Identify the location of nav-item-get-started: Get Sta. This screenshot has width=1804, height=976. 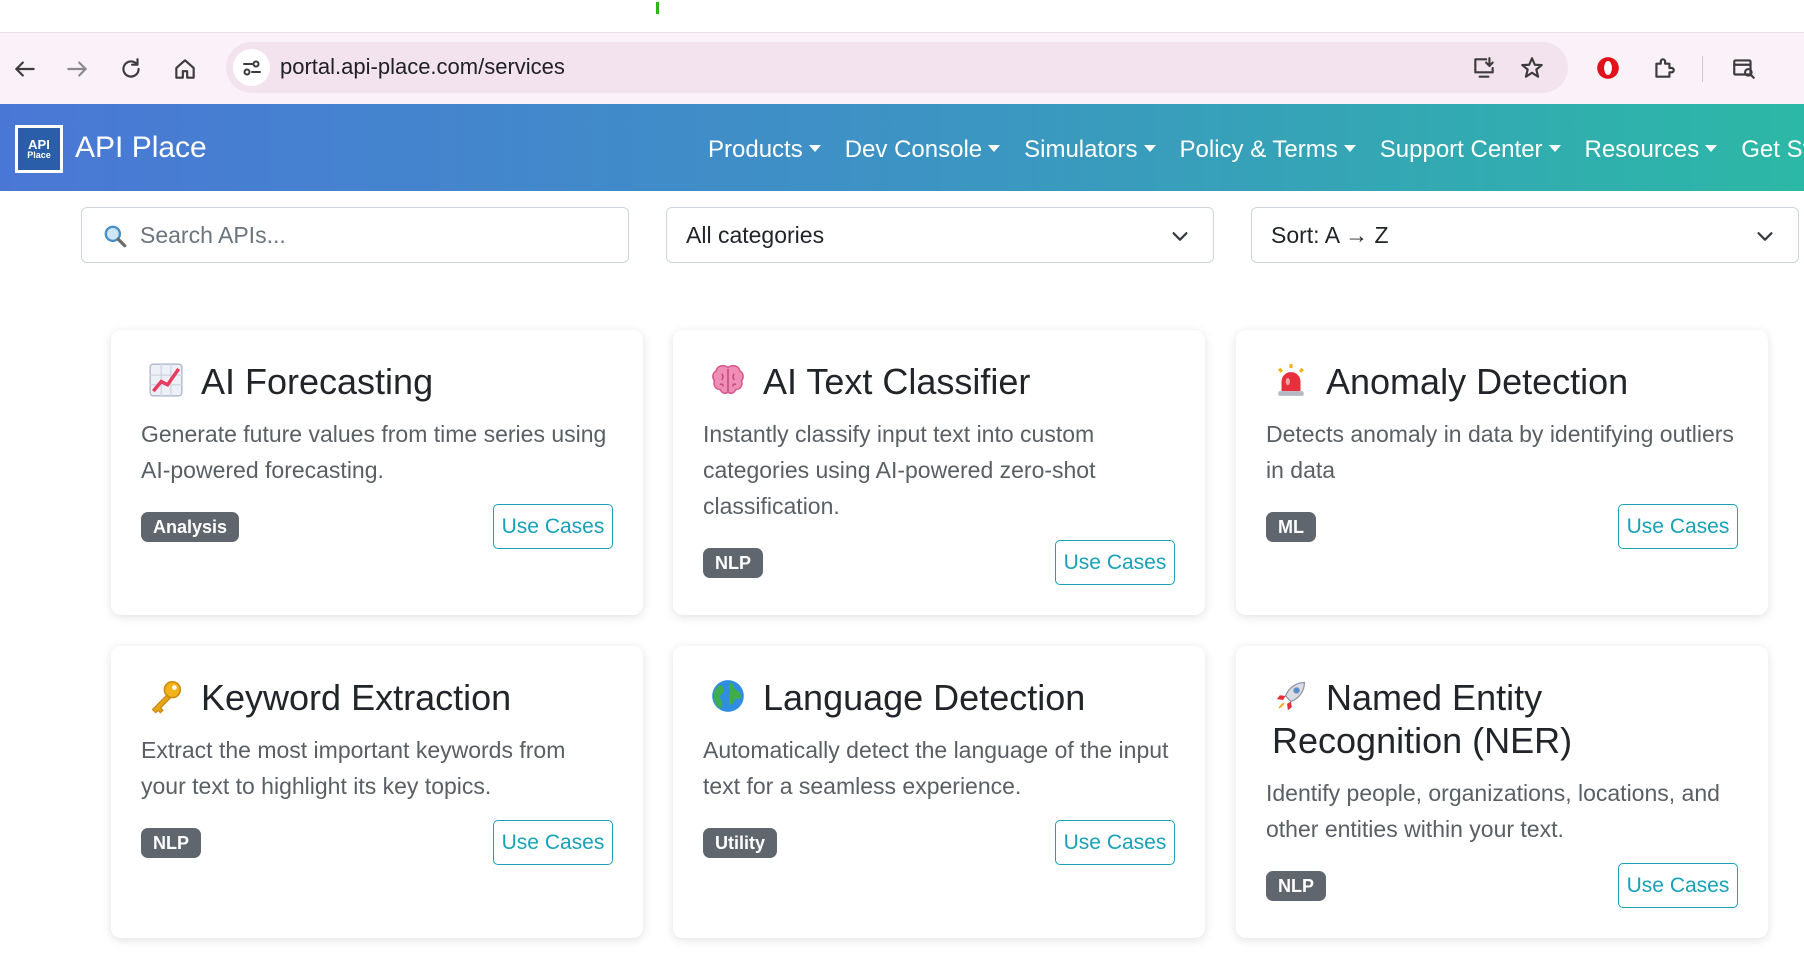
(1772, 150).